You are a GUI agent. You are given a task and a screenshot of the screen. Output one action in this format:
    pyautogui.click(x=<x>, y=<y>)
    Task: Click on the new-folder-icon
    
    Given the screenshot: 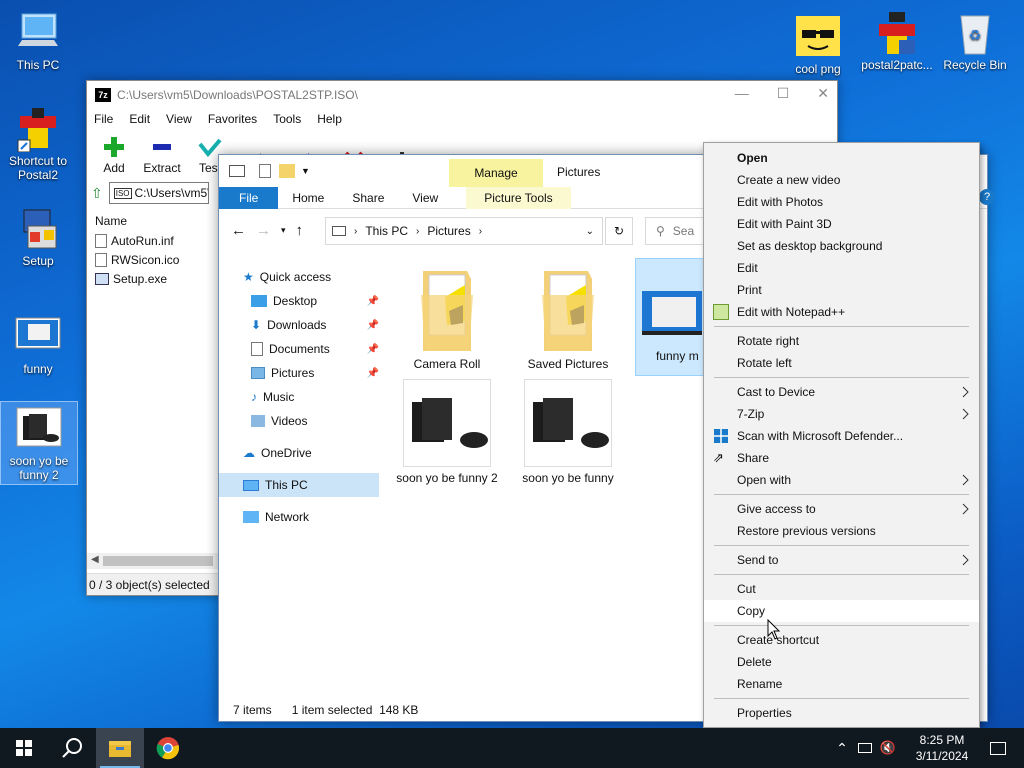 What is the action you would take?
    pyautogui.click(x=287, y=171)
    